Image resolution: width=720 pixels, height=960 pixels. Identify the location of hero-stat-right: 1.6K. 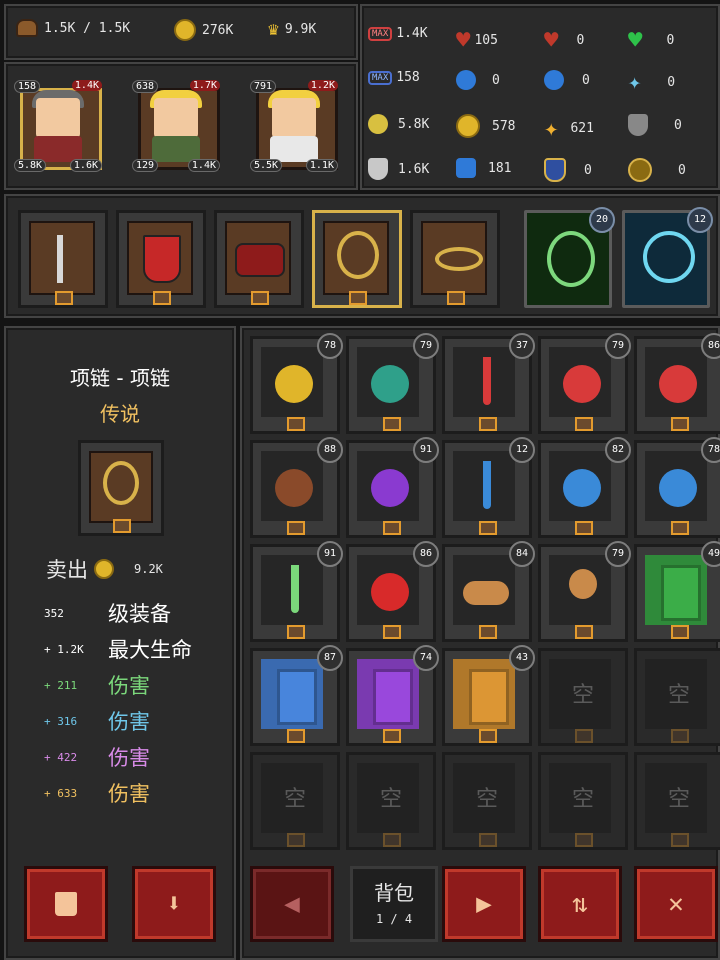
(85, 165).